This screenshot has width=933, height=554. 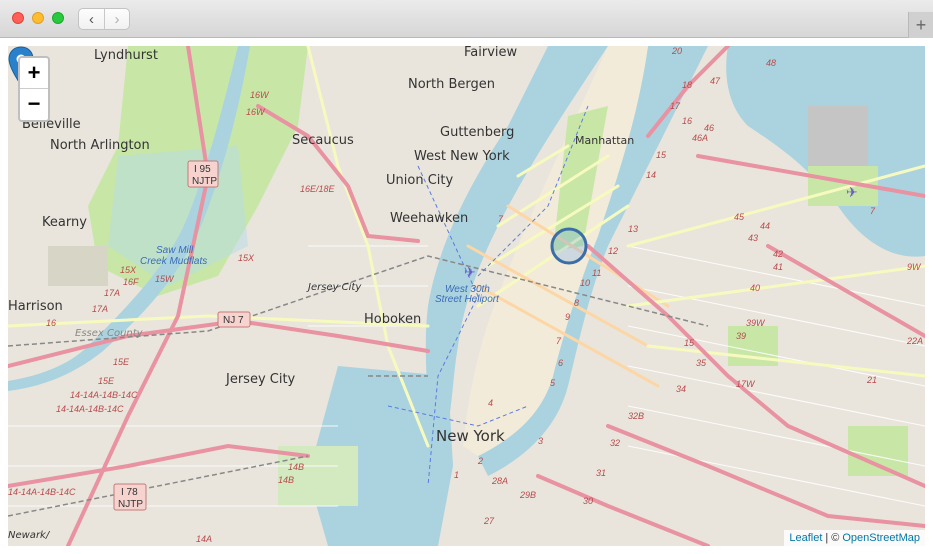 What do you see at coordinates (567, 317) in the screenshot?
I see `exit-label: 9` at bounding box center [567, 317].